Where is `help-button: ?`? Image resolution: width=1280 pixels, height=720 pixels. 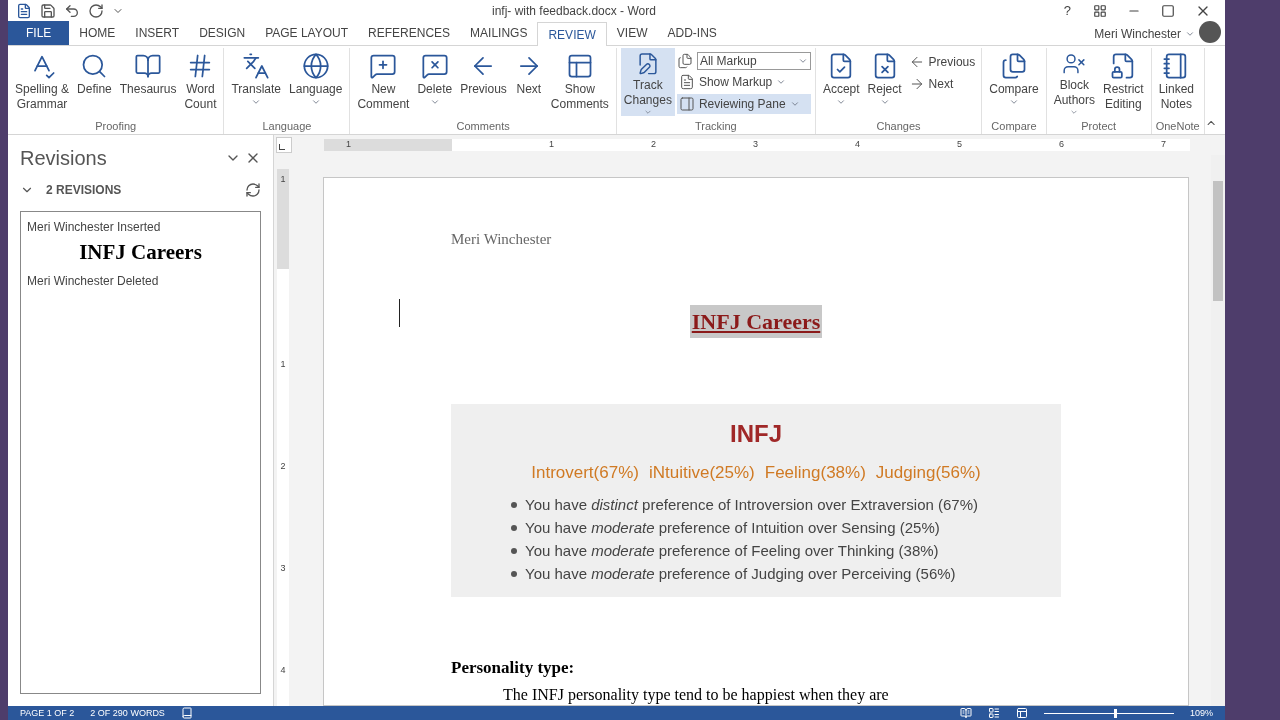
help-button: ? is located at coordinates (1067, 11).